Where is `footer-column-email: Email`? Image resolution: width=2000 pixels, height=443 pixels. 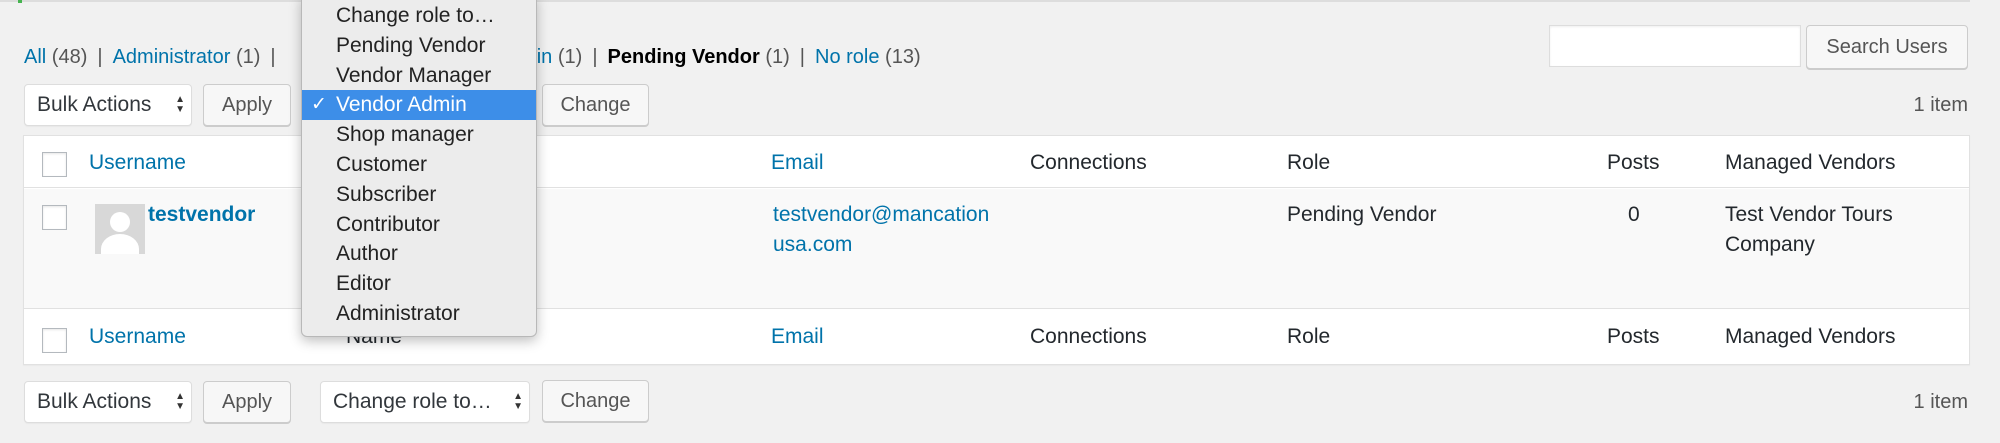
footer-column-email: Email is located at coordinates (797, 337).